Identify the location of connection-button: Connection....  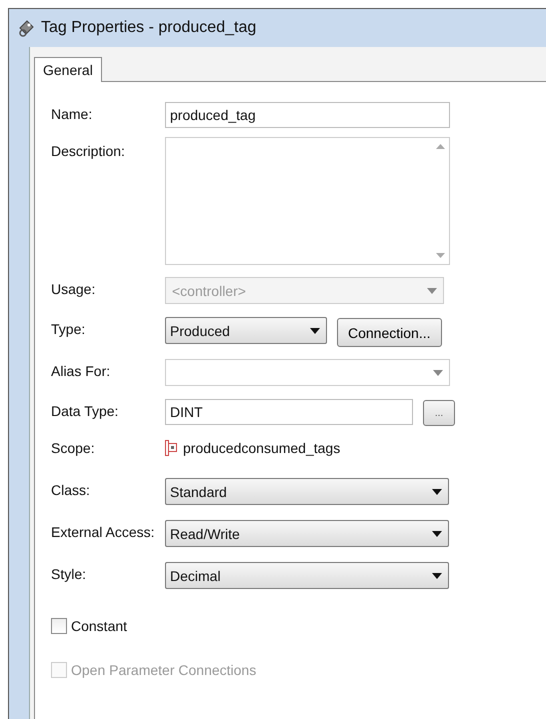
(389, 332).